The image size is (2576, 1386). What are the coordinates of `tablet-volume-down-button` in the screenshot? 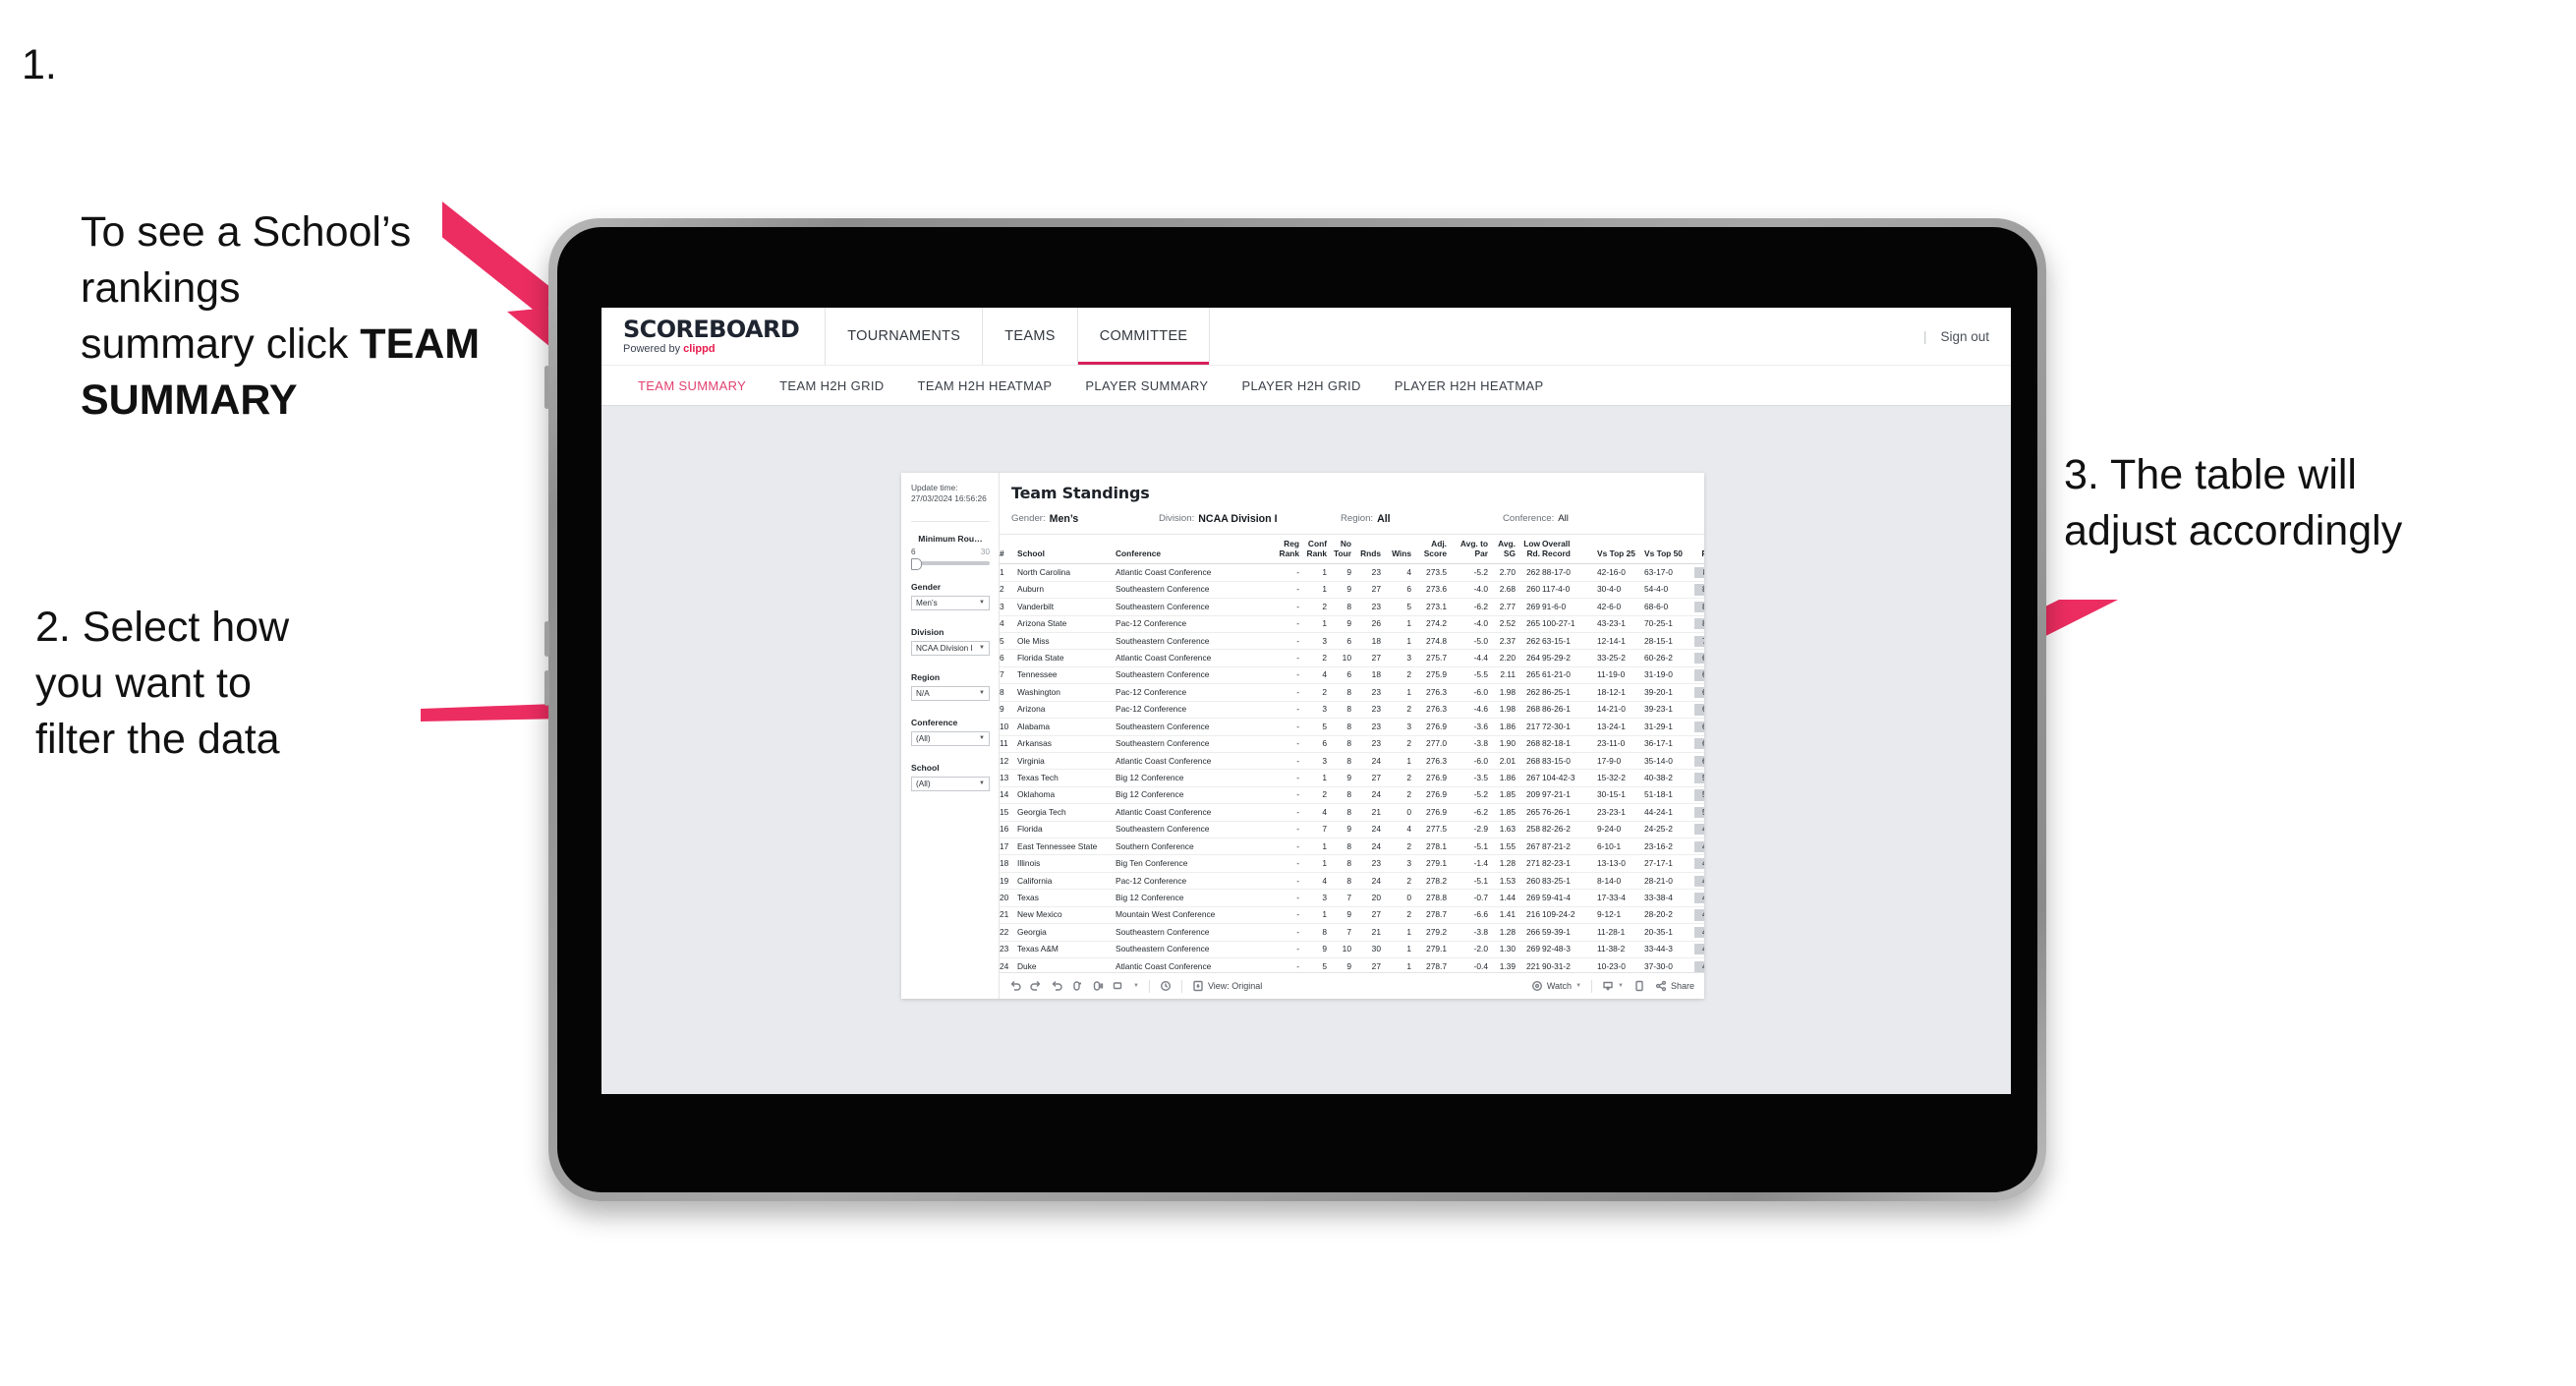 It's located at (546, 688).